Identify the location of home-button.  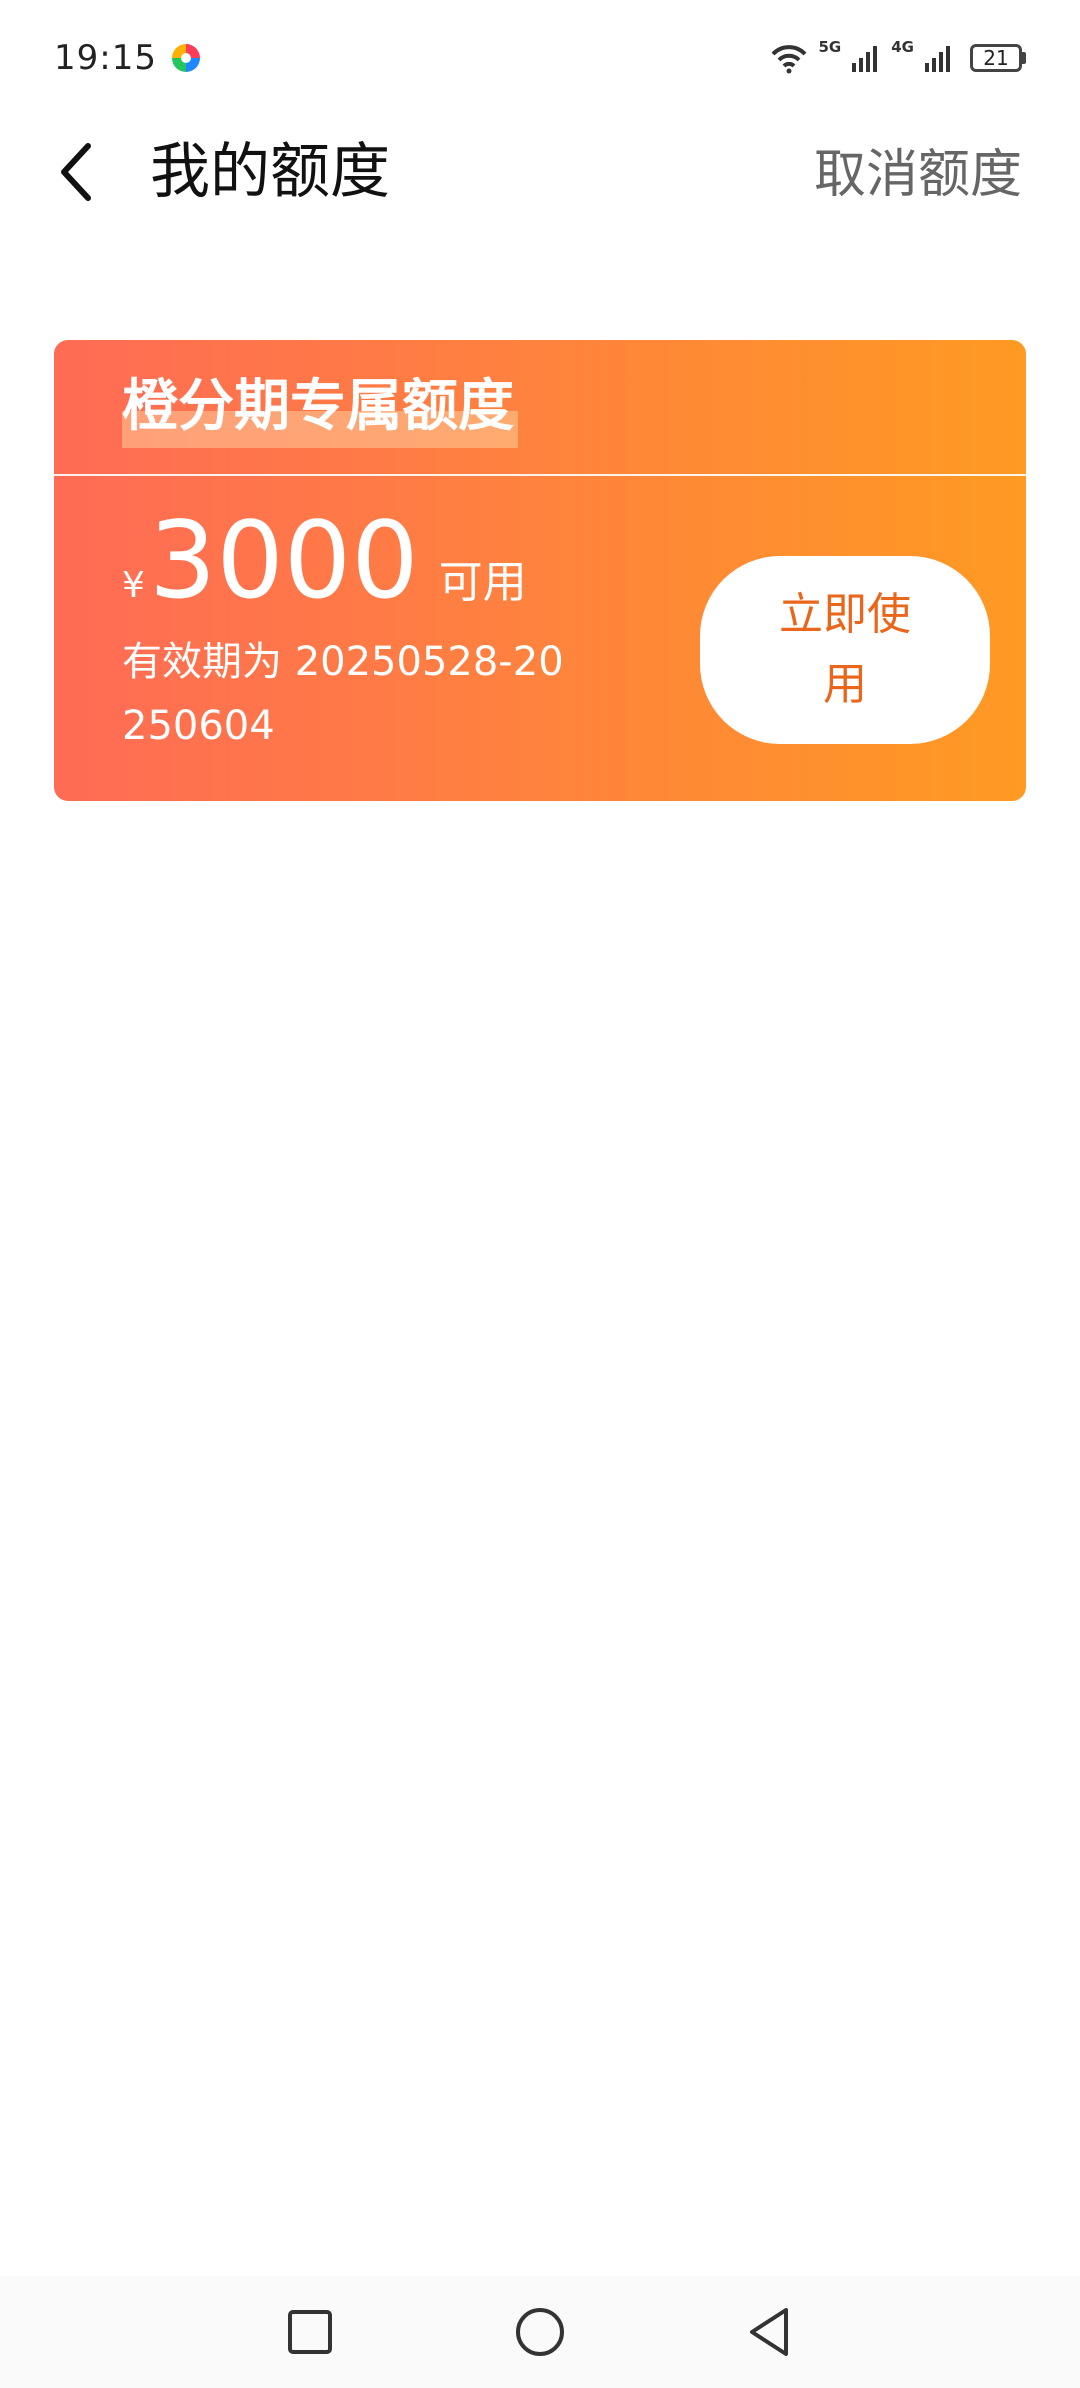
(540, 2332).